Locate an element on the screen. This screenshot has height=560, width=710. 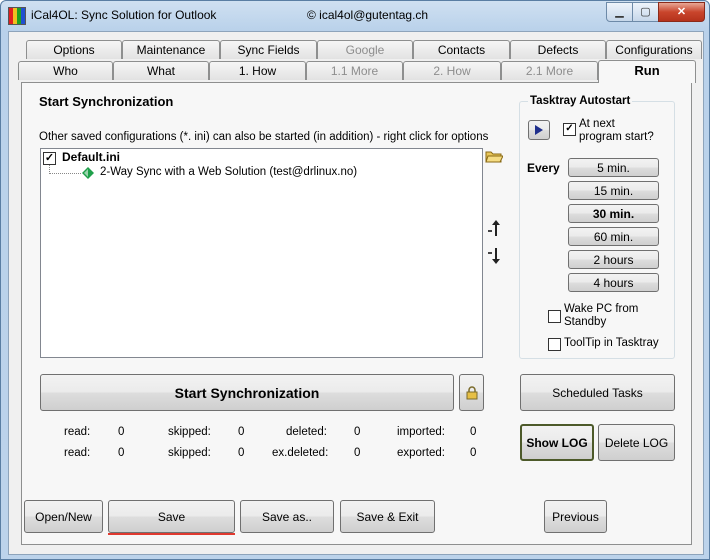
run-now-button is located at coordinates (539, 130).